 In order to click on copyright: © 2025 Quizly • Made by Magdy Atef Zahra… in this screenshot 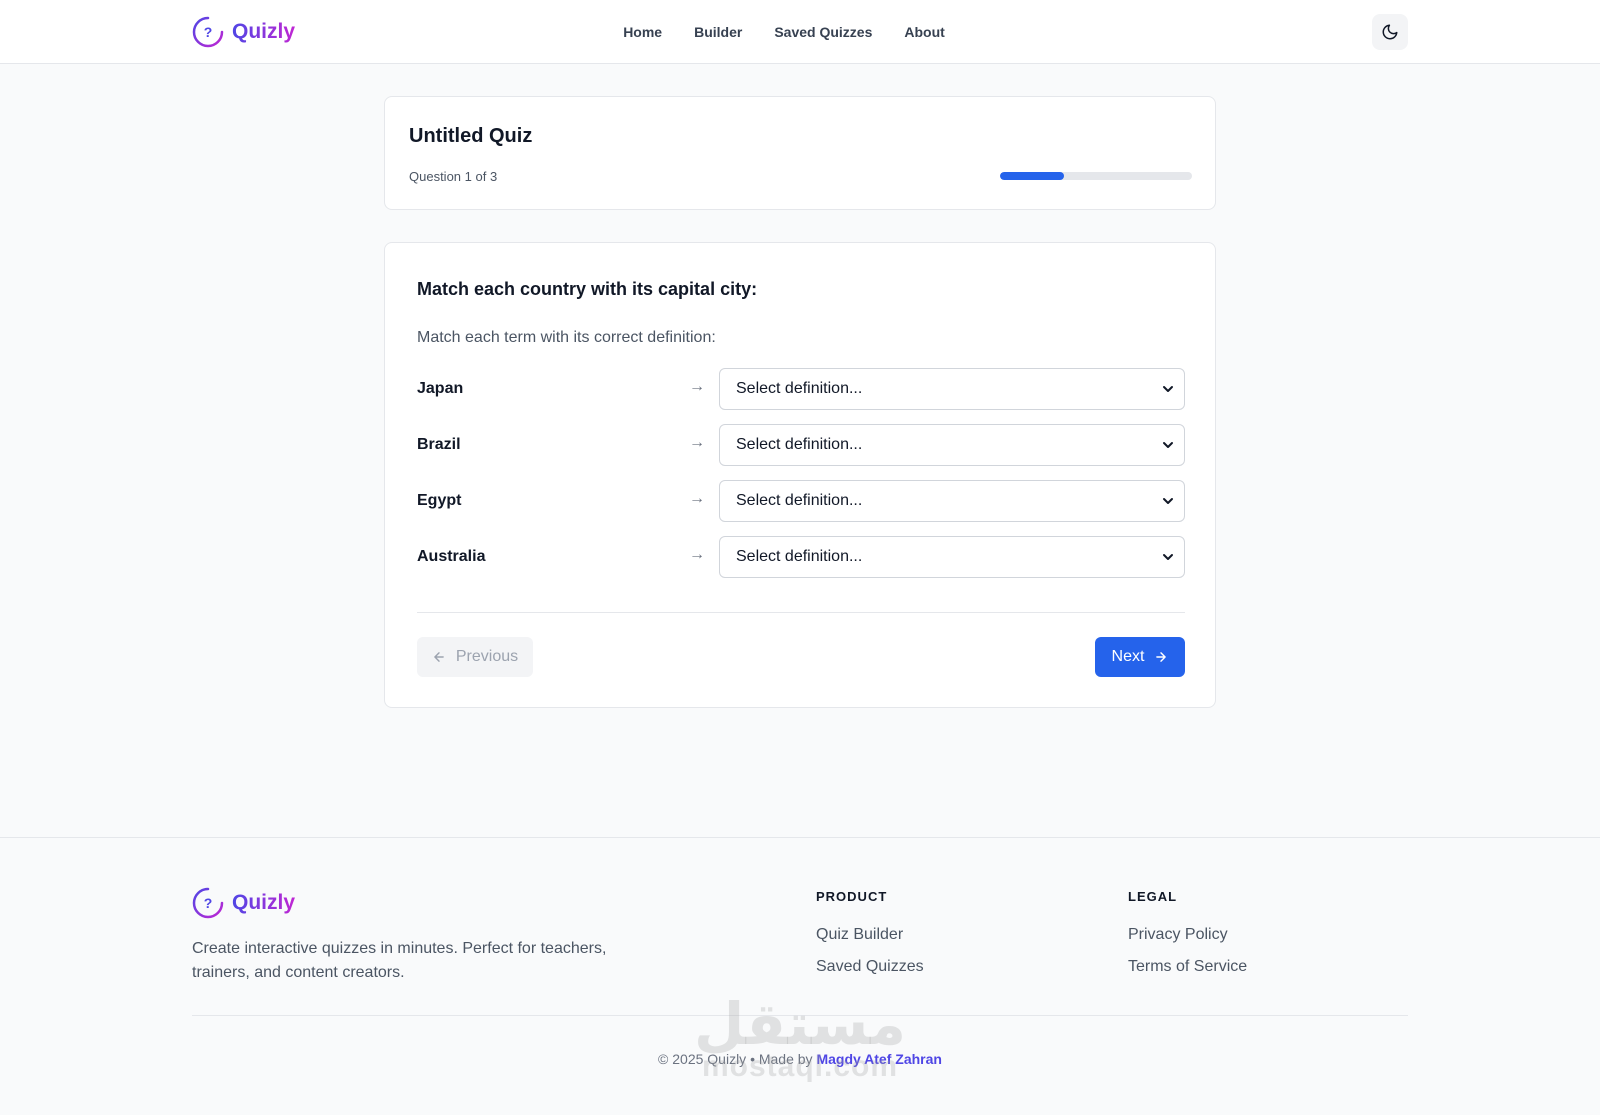, I will do `click(800, 1059)`.